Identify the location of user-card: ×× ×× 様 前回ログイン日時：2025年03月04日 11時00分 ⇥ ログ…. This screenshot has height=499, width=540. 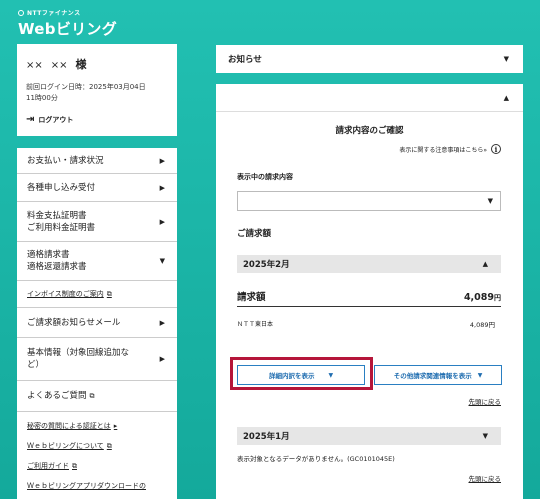
(97, 90).